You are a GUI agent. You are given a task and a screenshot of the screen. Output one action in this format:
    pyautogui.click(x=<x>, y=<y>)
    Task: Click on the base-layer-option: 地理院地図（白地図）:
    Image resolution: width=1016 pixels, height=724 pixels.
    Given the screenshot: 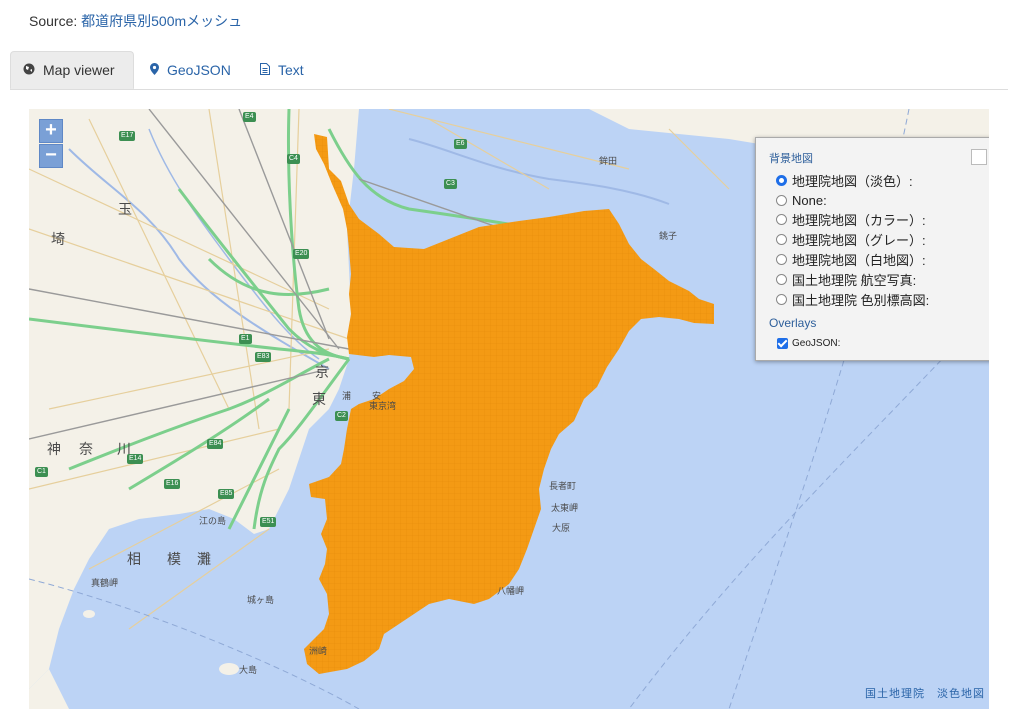 What is the action you would take?
    pyautogui.click(x=851, y=259)
    